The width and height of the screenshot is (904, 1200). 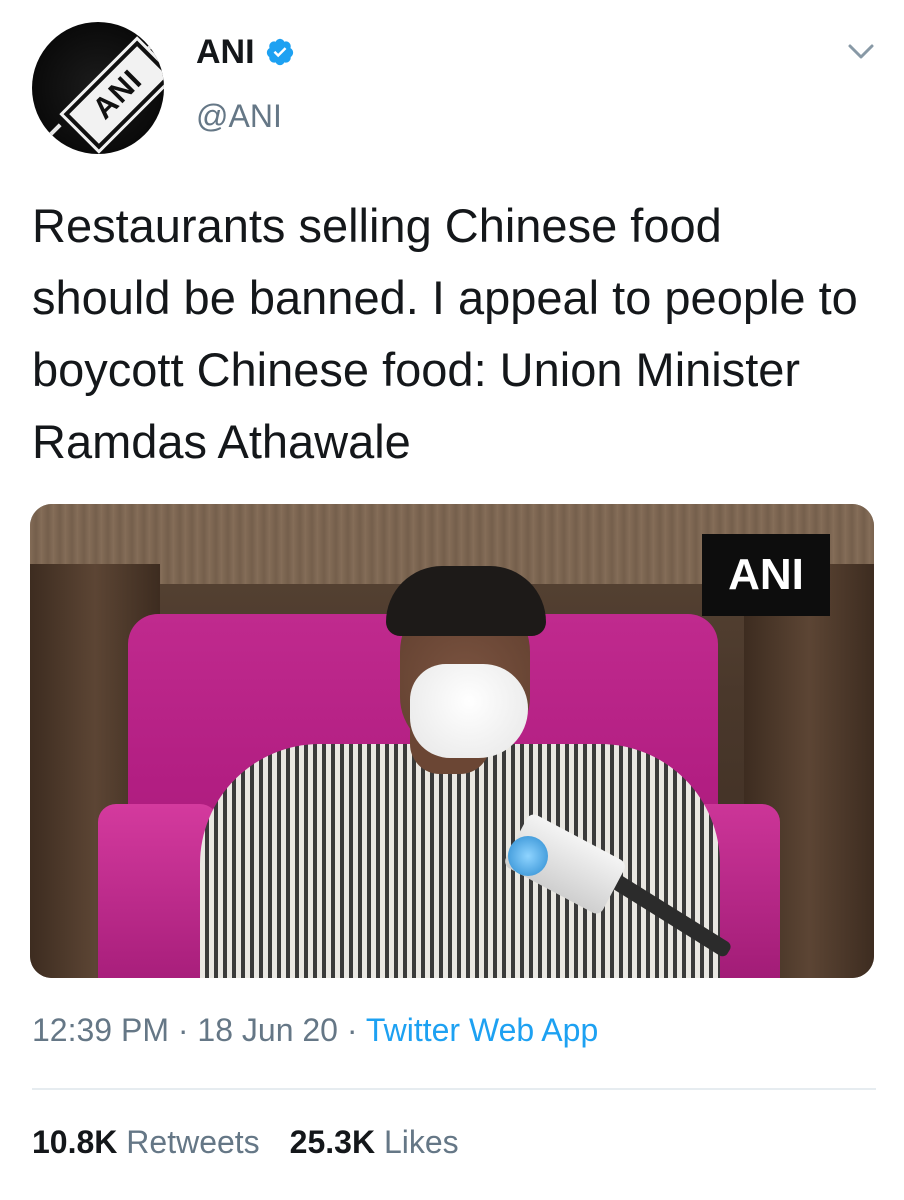 What do you see at coordinates (239, 116) in the screenshot?
I see `user-handle: @ANI` at bounding box center [239, 116].